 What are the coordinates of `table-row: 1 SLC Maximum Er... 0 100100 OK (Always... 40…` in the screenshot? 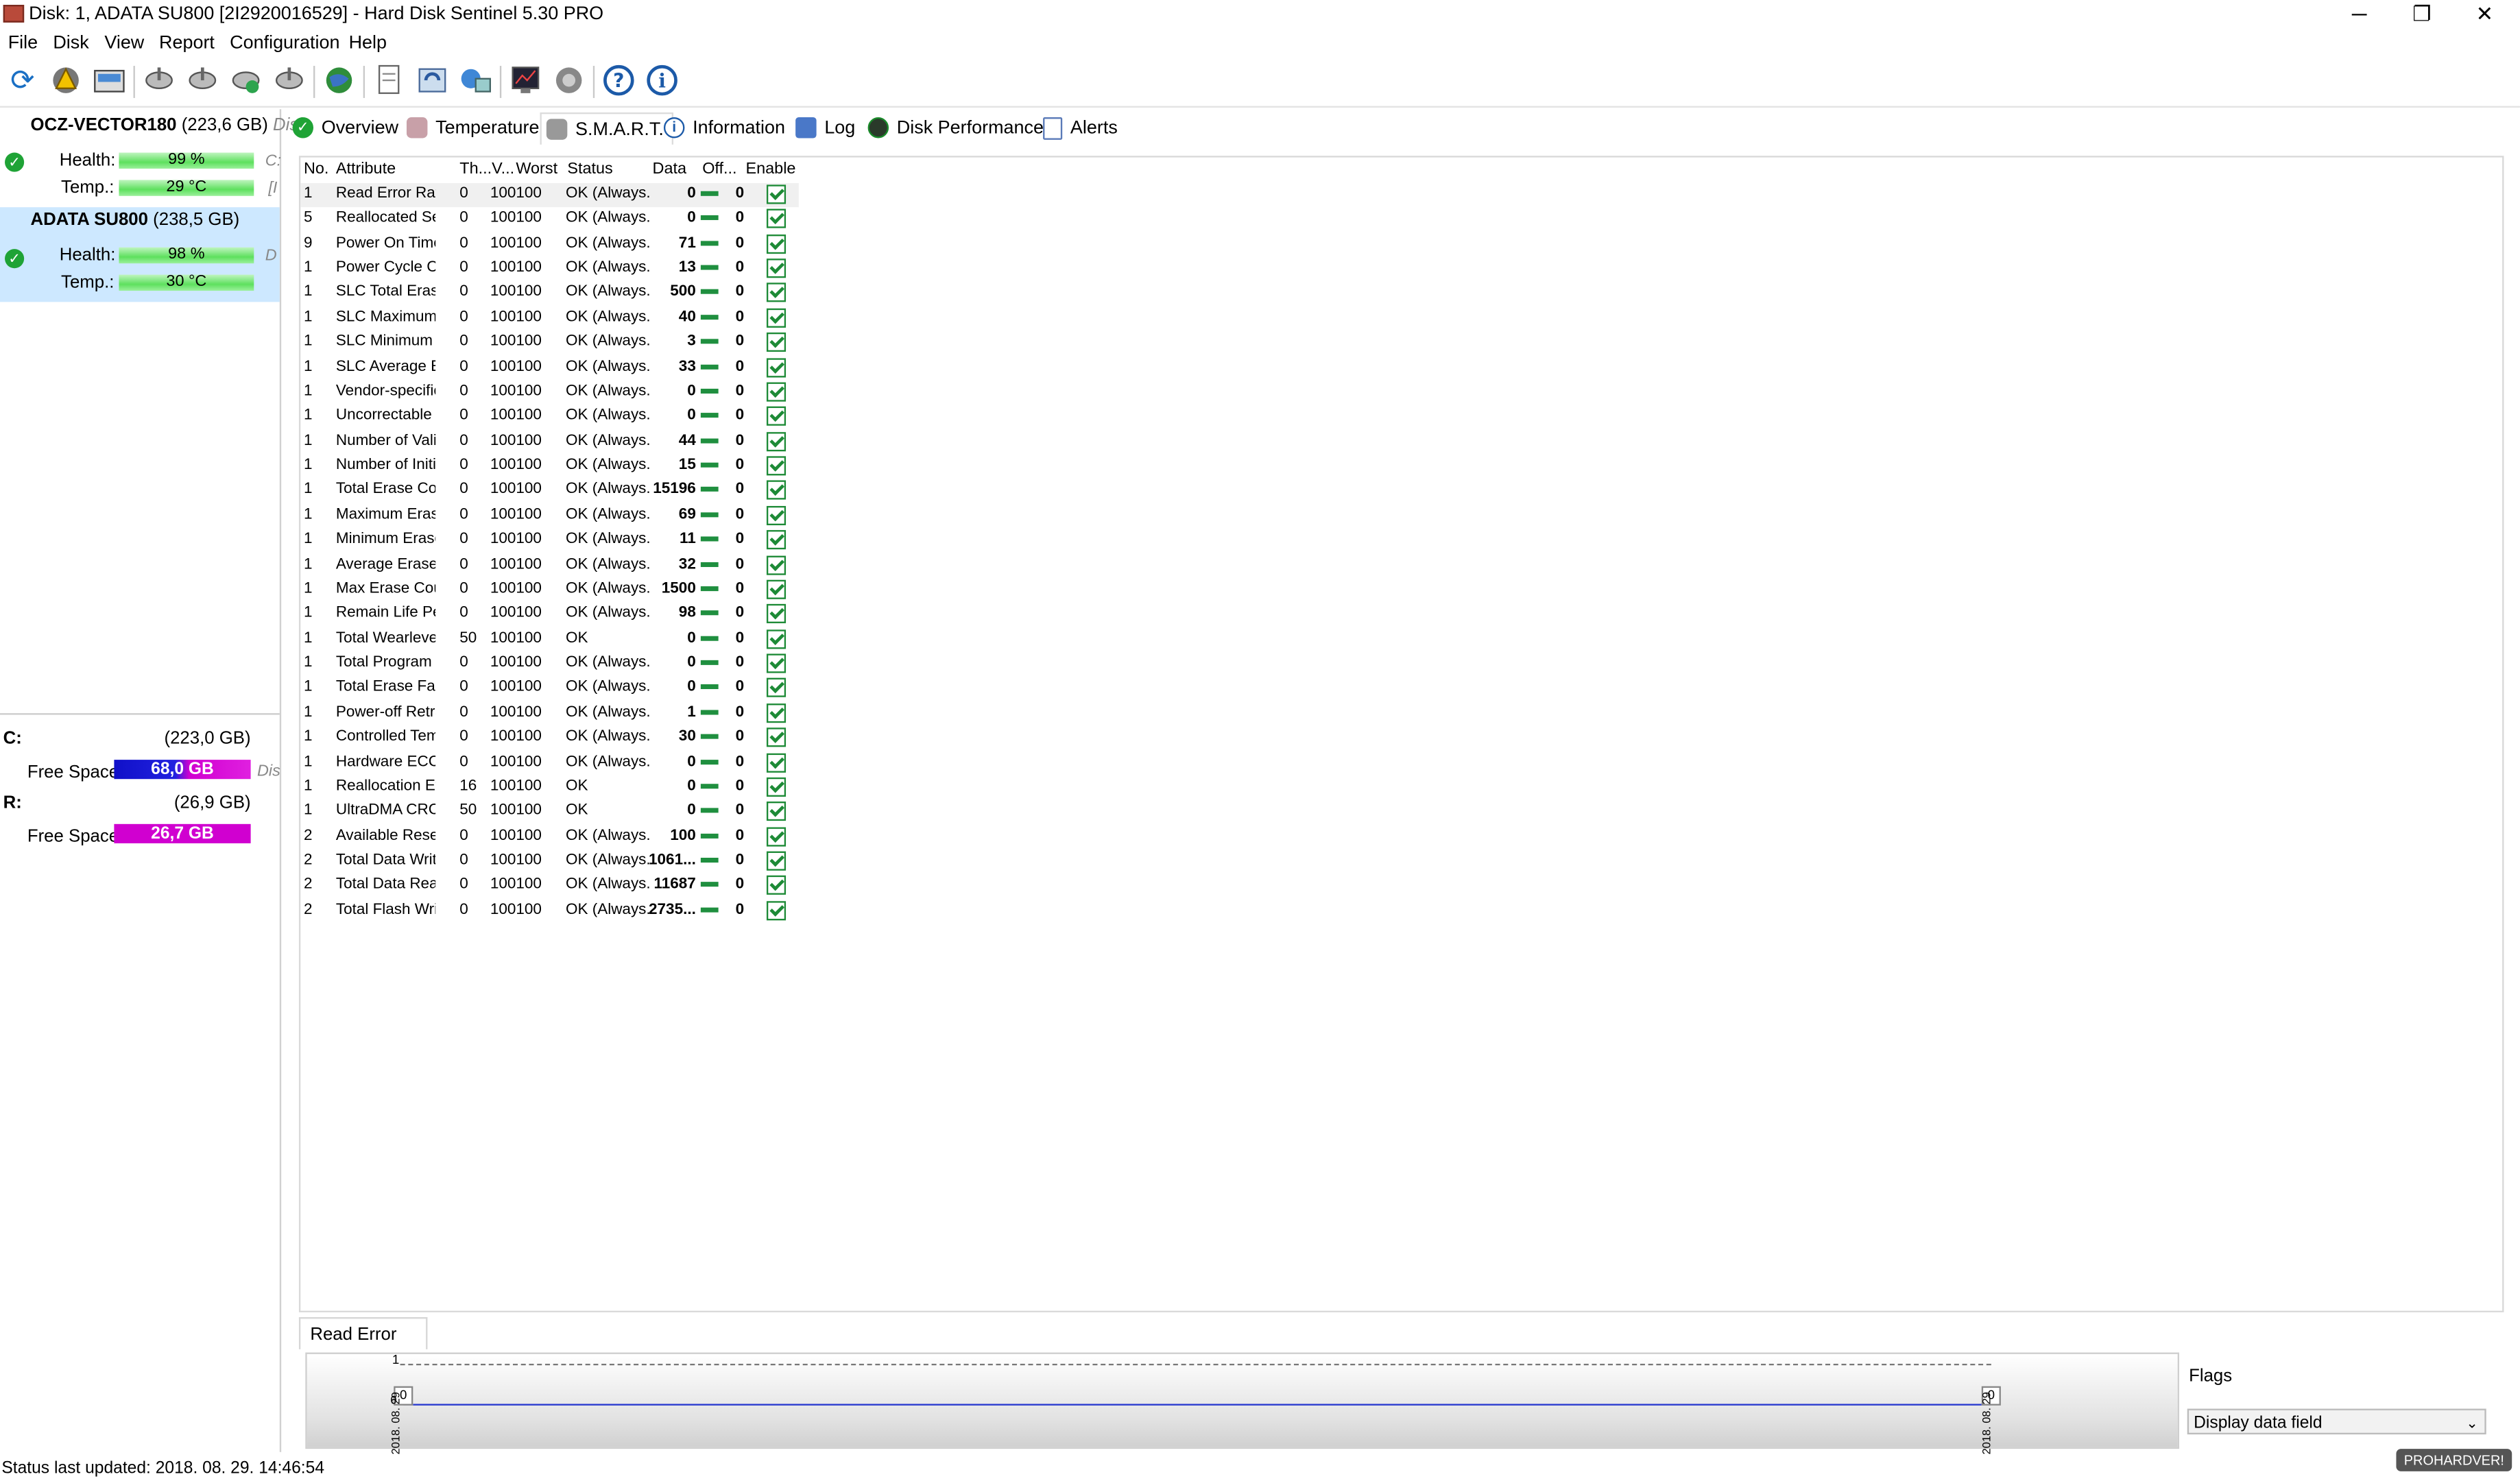 It's located at (549, 318).